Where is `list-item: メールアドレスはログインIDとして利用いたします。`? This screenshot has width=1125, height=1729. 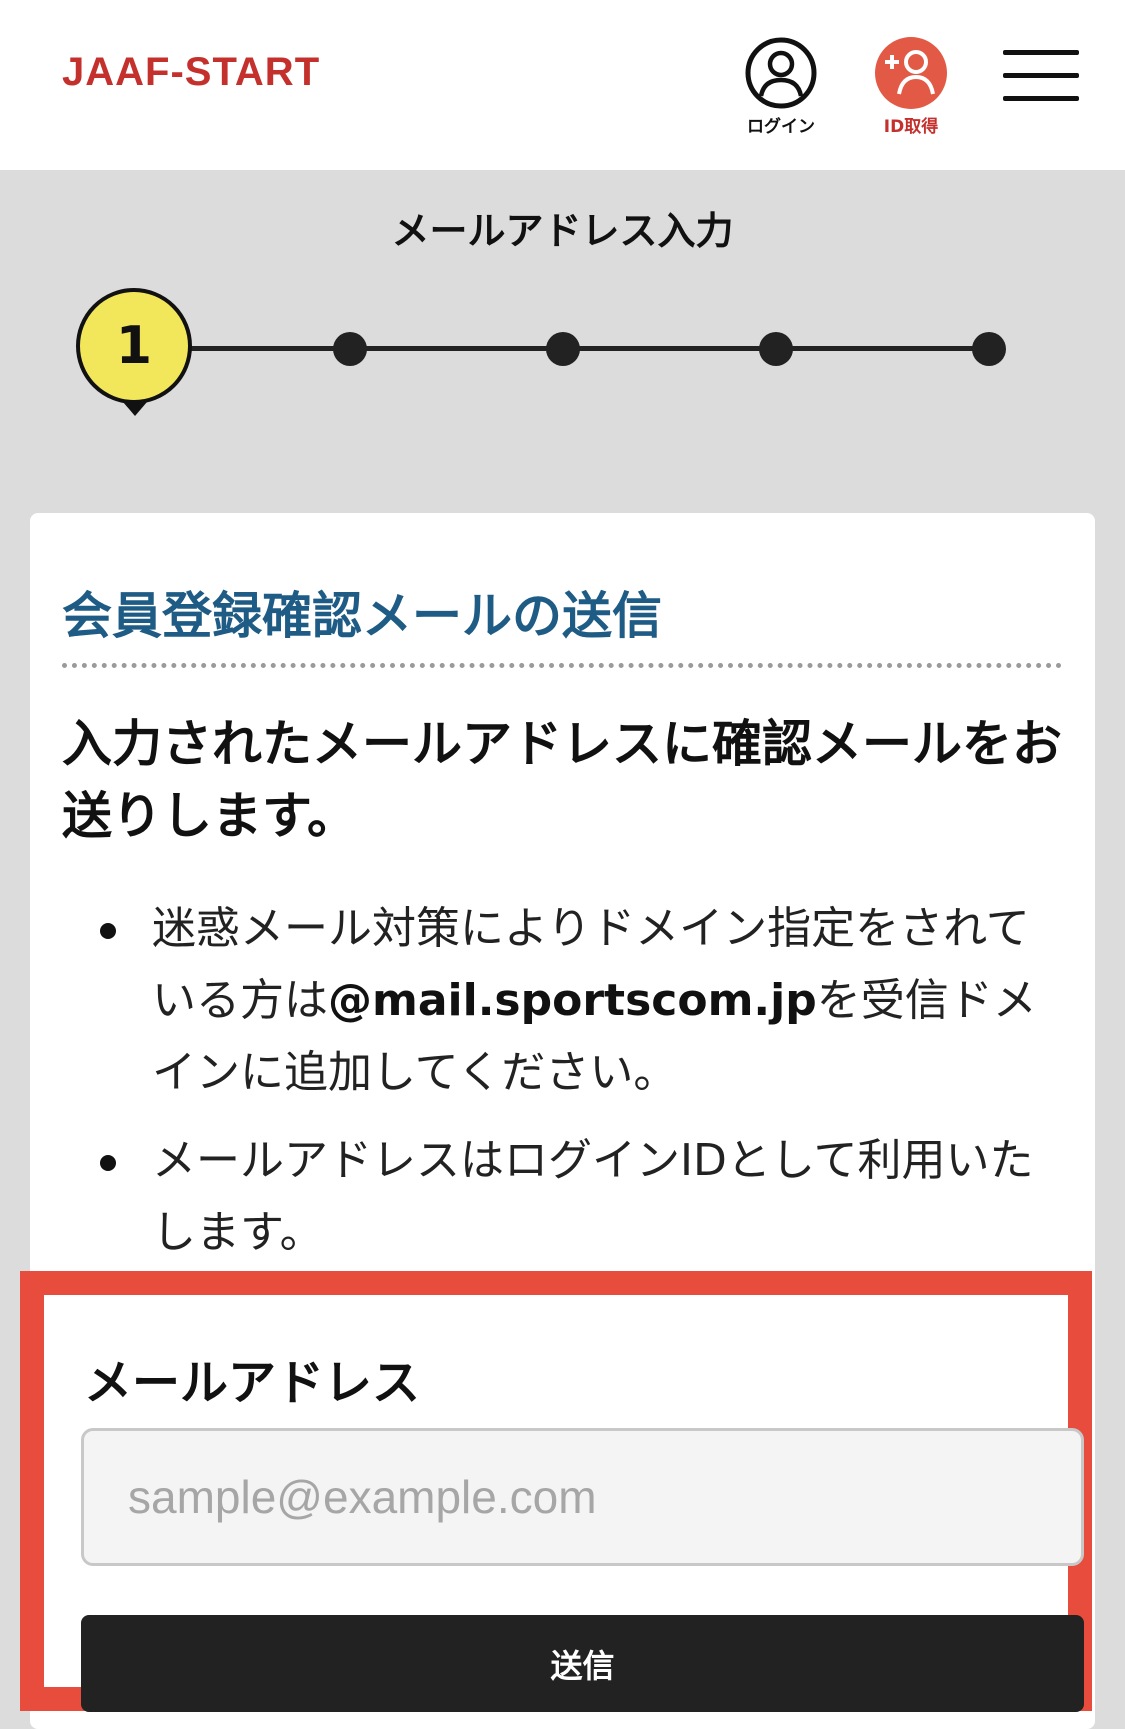
list-item: メールアドレスはログインIDとして利用いたします。 is located at coordinates (567, 1197).